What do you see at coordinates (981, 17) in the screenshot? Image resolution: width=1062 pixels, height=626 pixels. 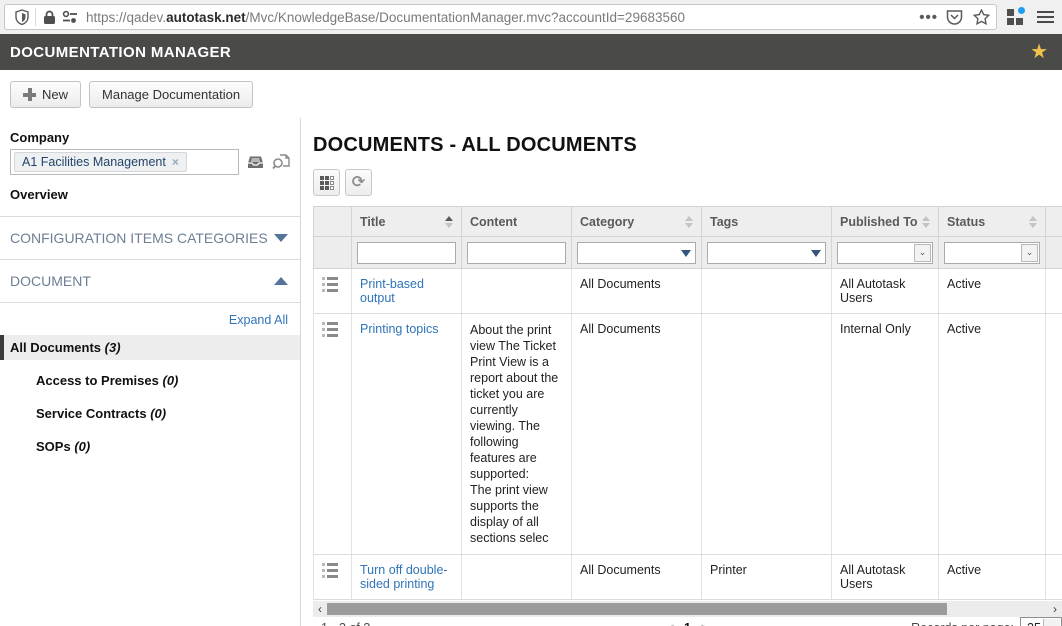 I see `bookmark-star-icon` at bounding box center [981, 17].